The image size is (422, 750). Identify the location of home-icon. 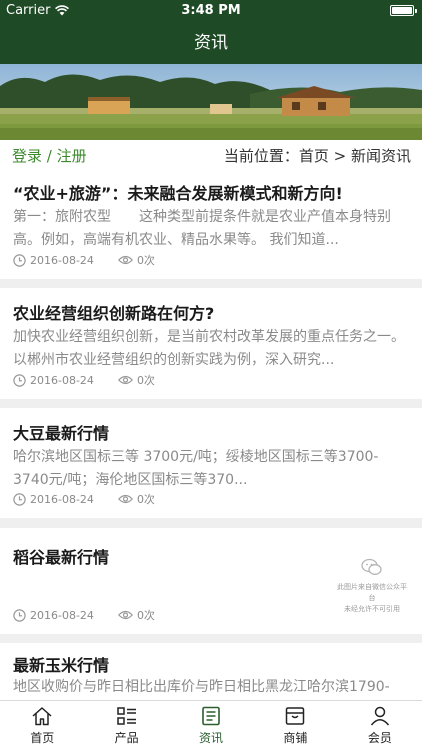
(42, 716).